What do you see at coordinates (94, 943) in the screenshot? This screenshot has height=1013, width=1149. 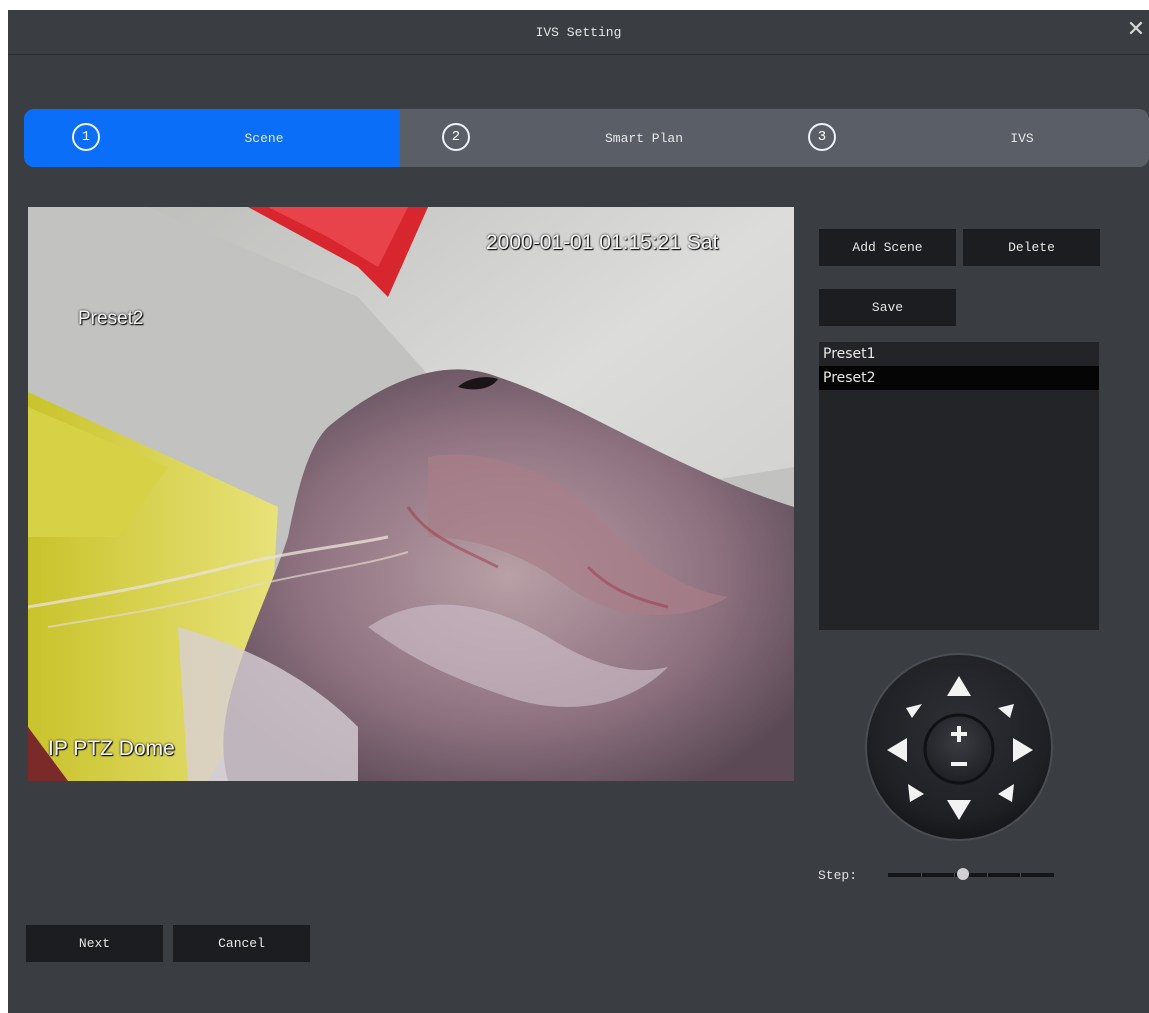 I see `next-button: Next` at bounding box center [94, 943].